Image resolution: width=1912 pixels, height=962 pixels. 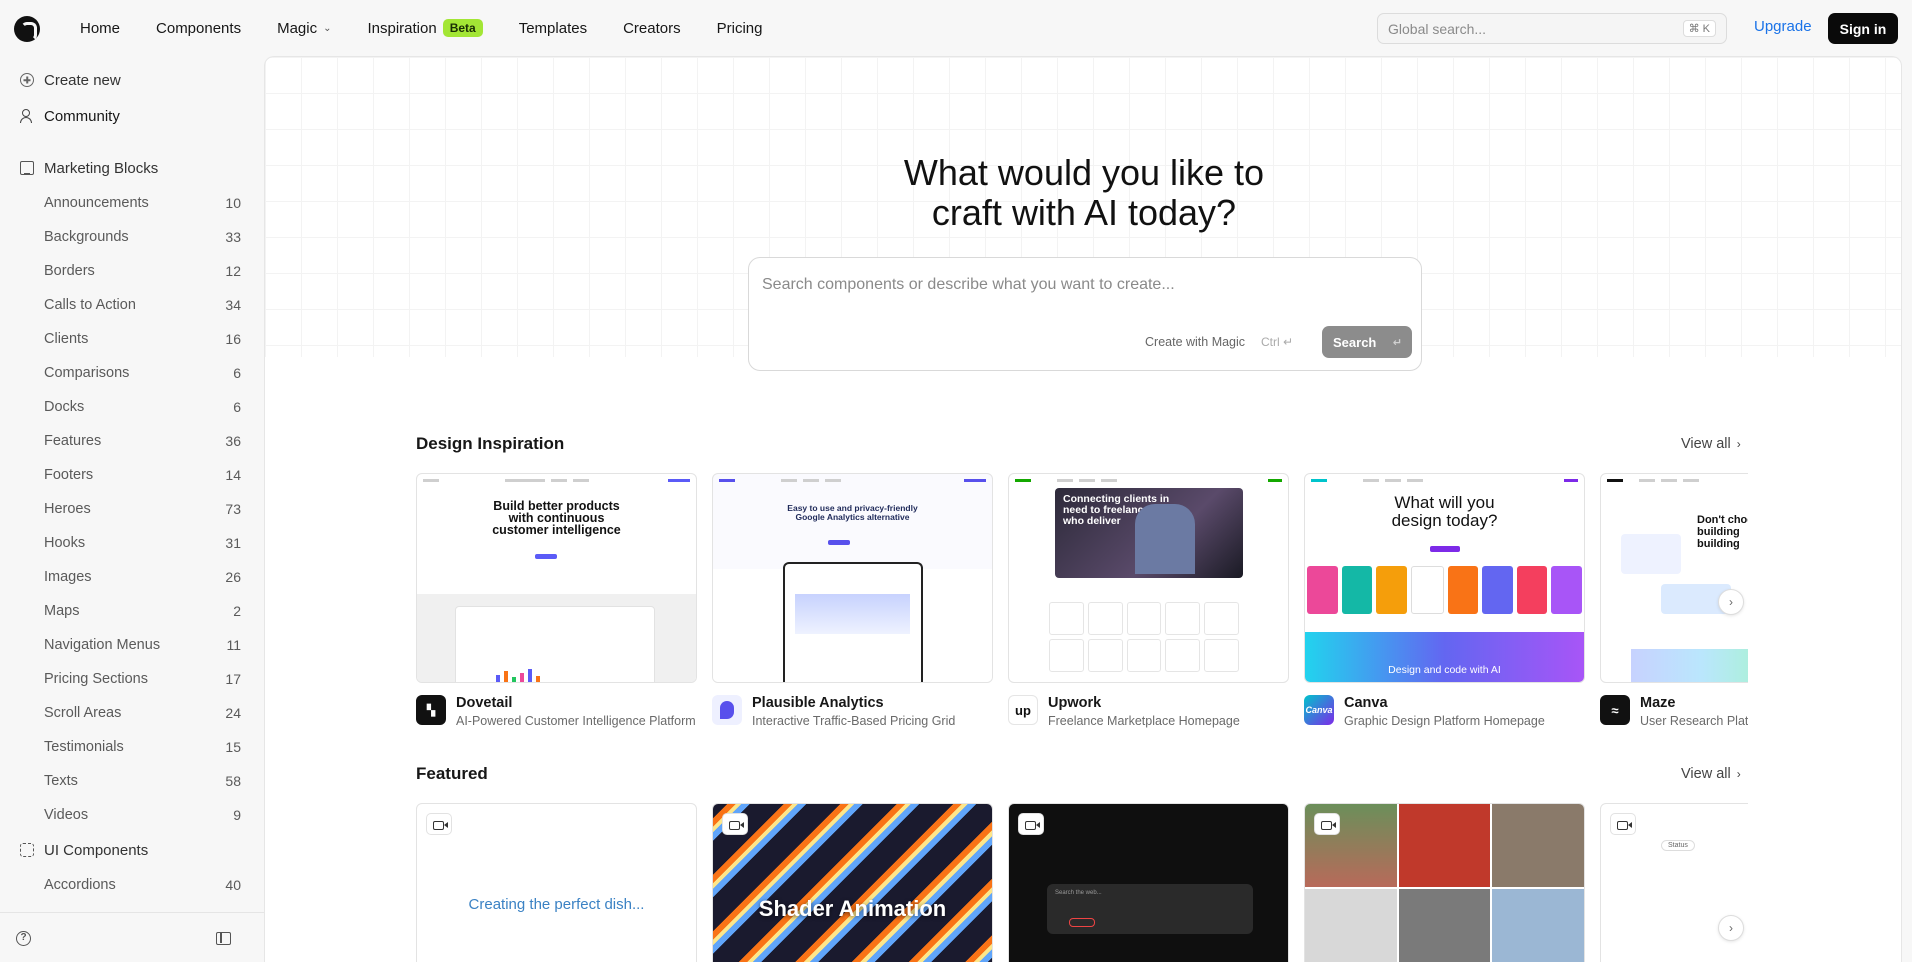 What do you see at coordinates (27, 168) in the screenshot?
I see `monitor-icon` at bounding box center [27, 168].